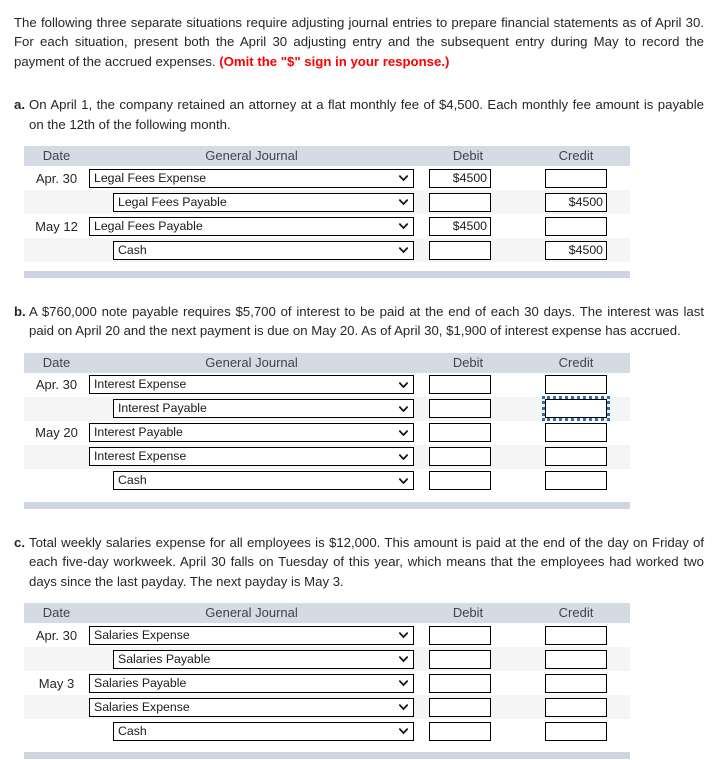 This screenshot has height=760, width=720. I want to click on account-cell: Interest Expense, so click(251, 385).